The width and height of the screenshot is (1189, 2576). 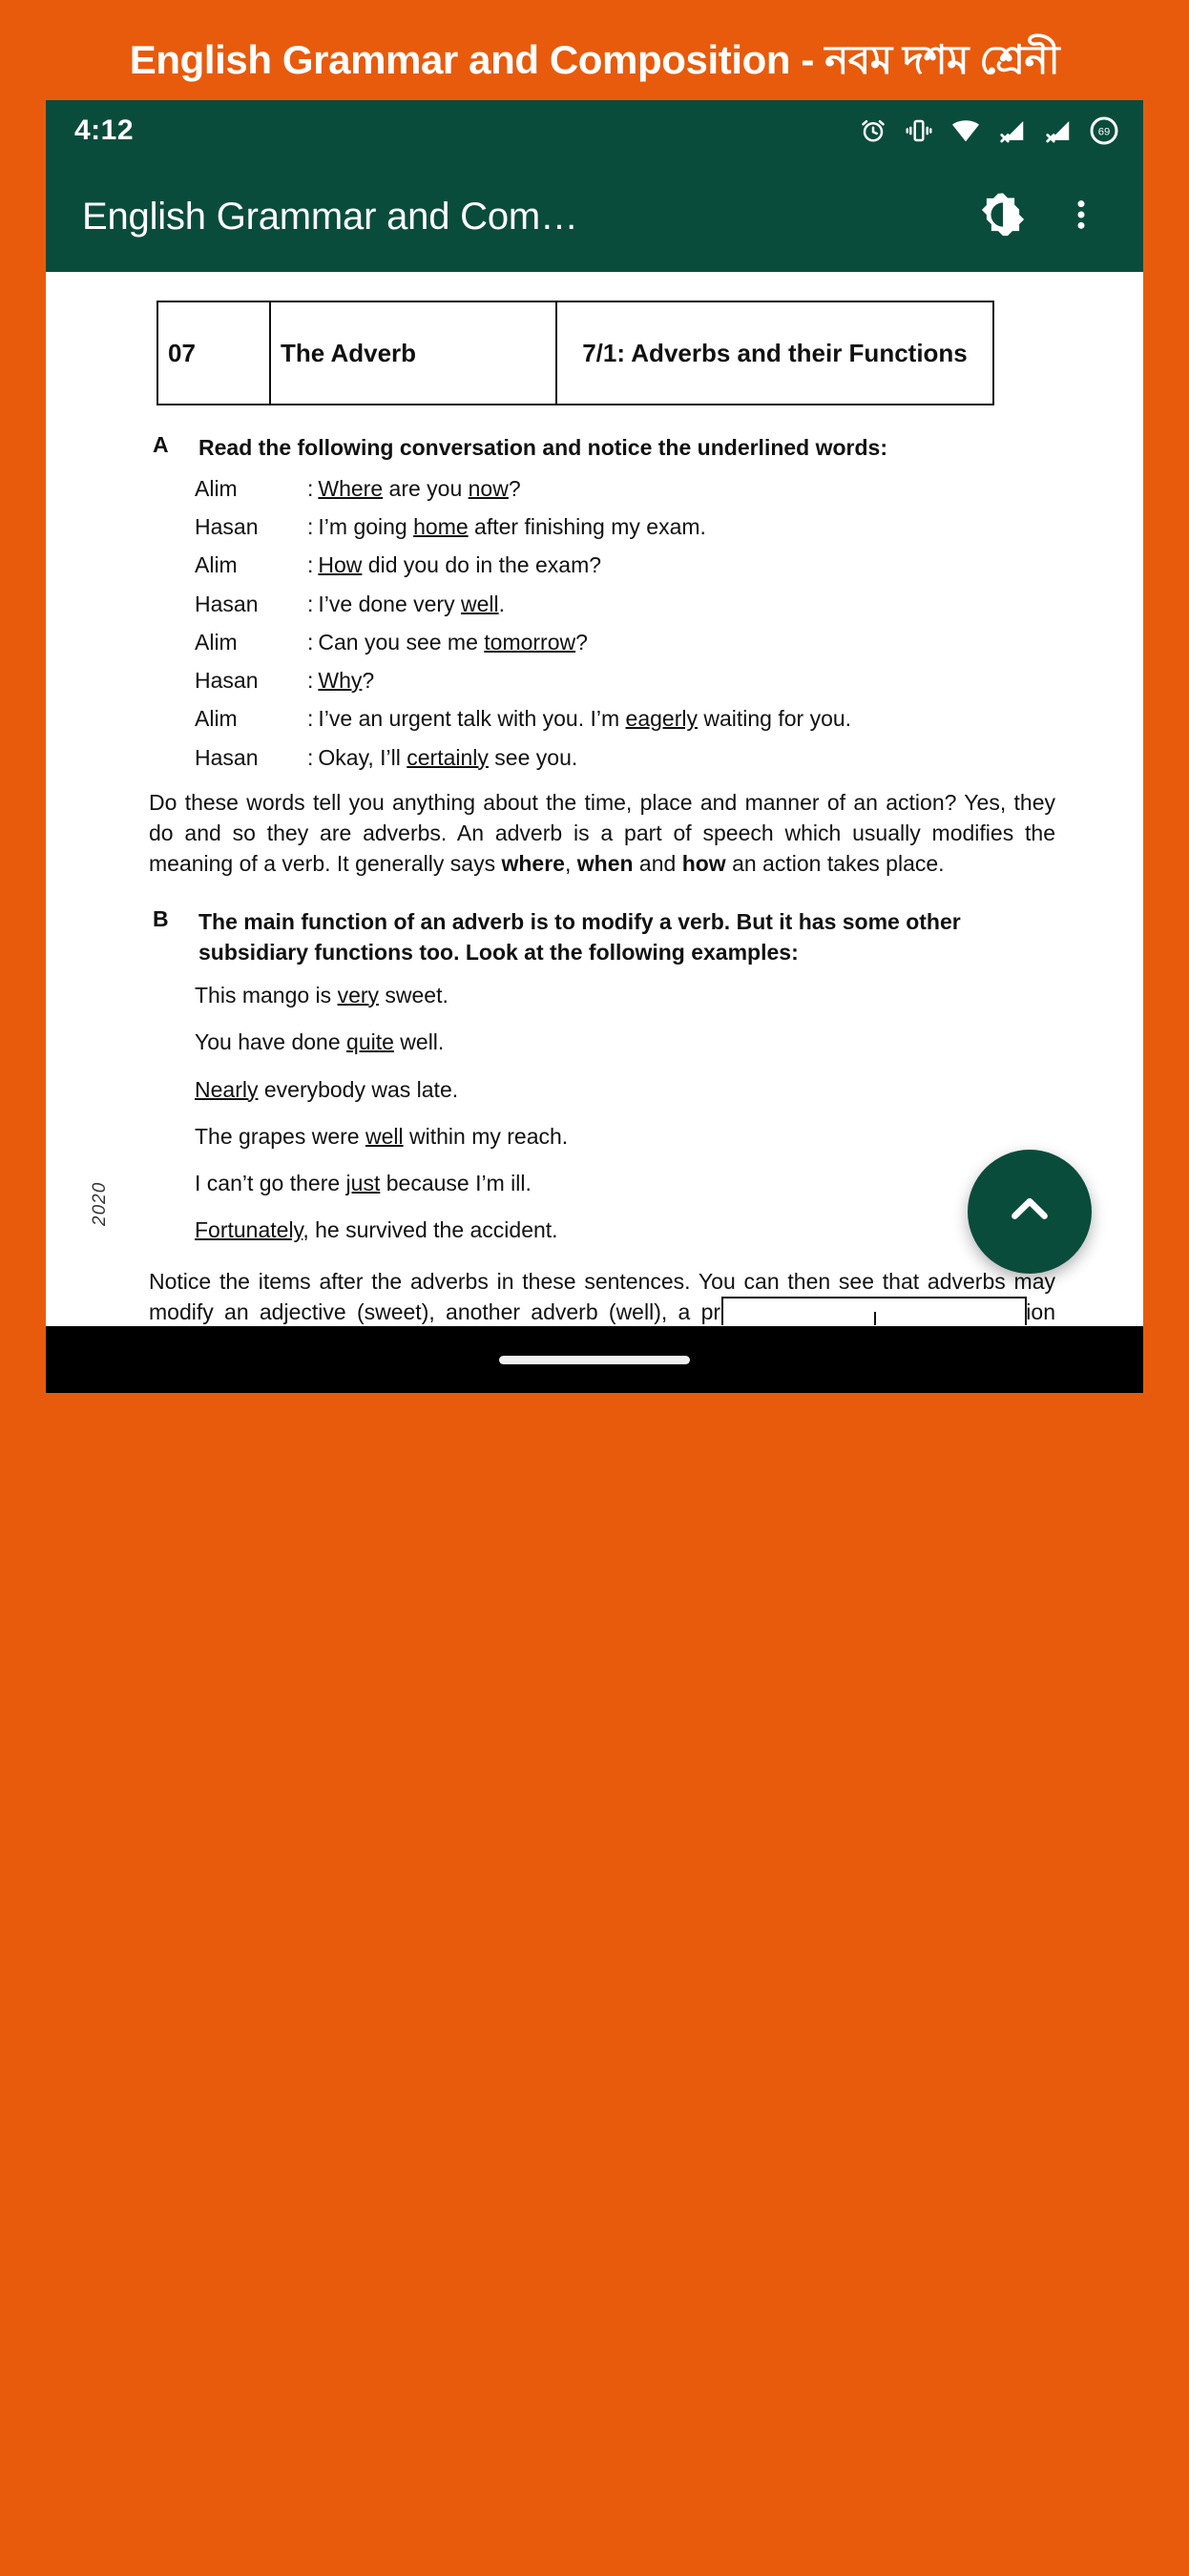 I want to click on conversation-row: Hasan : I’ve done very well., so click(x=625, y=604).